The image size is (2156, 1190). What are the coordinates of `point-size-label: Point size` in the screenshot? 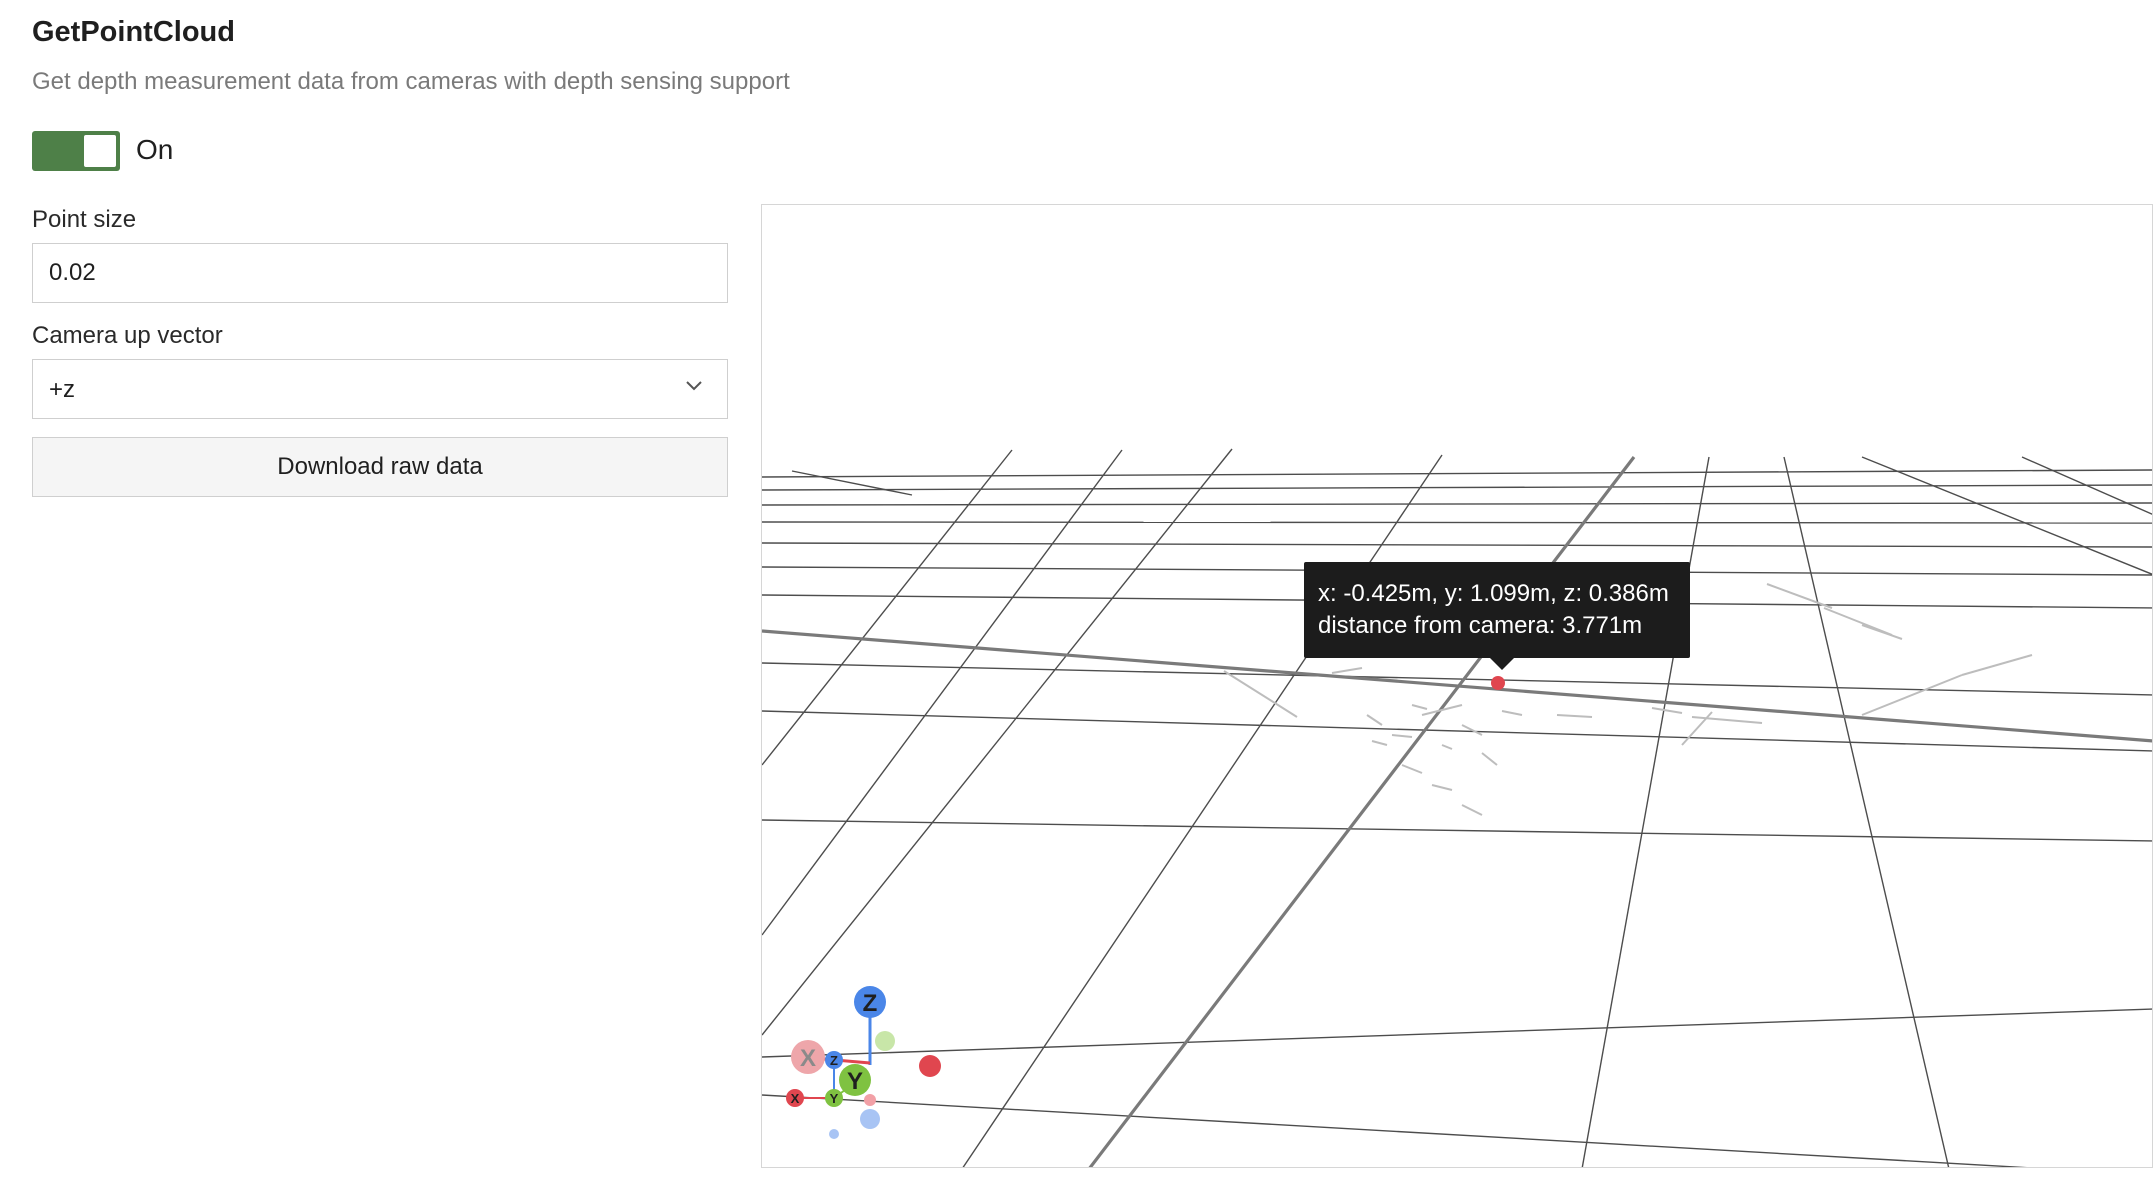 It's located at (84, 219).